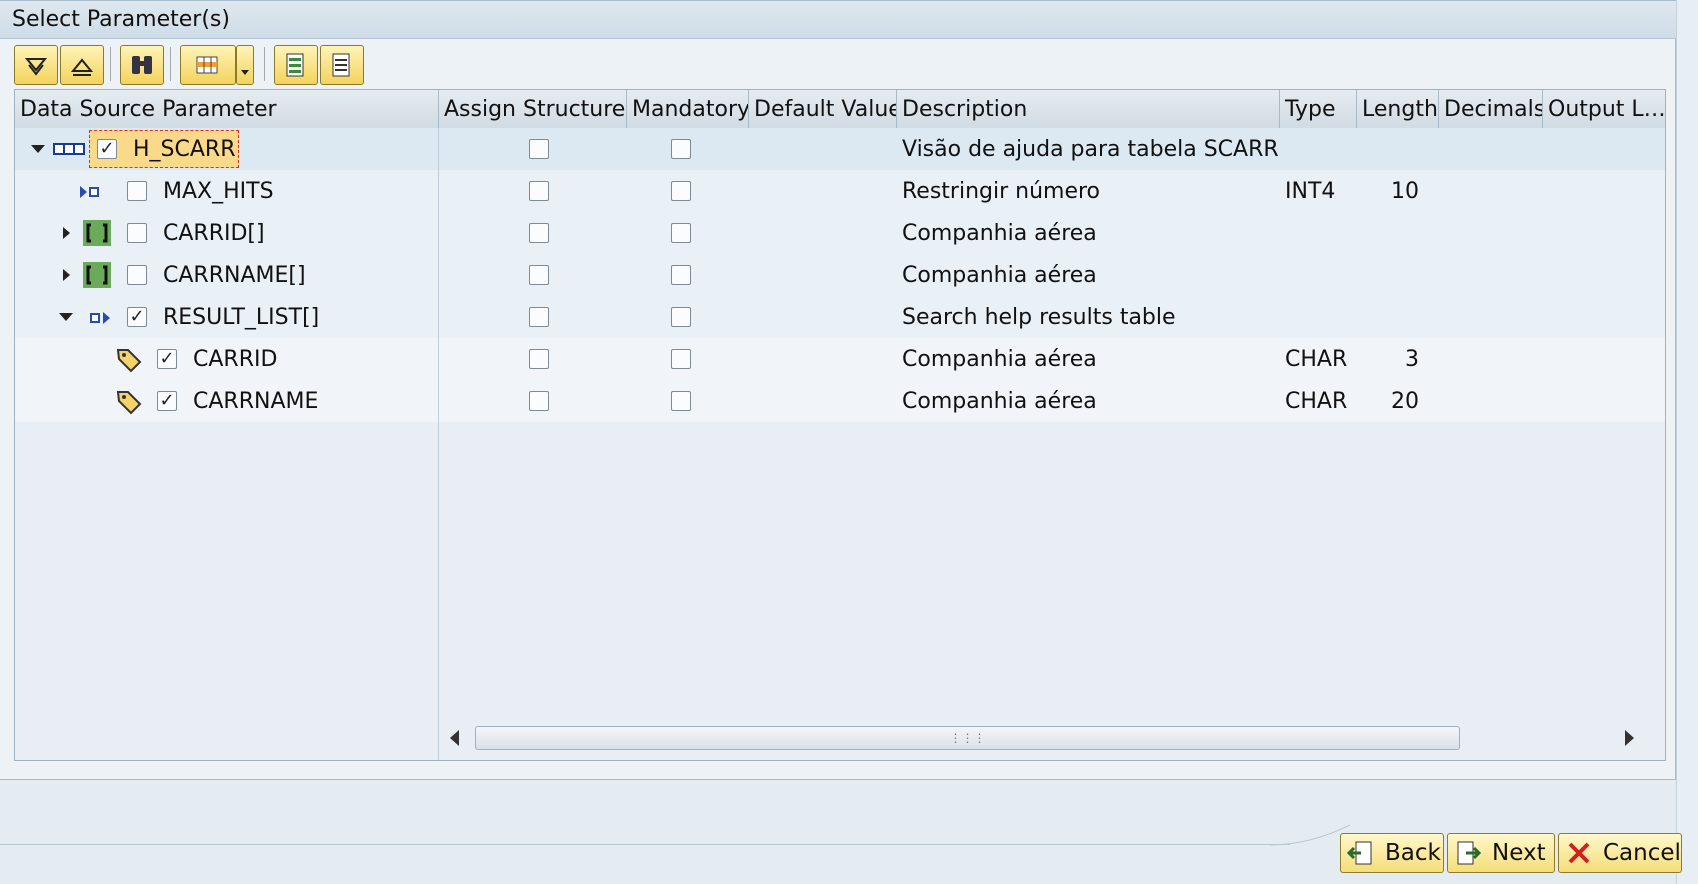 The width and height of the screenshot is (1698, 884). Describe the element at coordinates (1687, 442) in the screenshot. I see `window-right-edge` at that location.